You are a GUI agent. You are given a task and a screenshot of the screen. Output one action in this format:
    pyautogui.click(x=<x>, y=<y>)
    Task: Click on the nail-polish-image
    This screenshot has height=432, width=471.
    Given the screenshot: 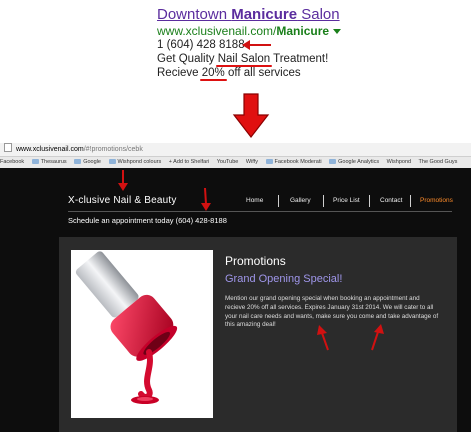 What is the action you would take?
    pyautogui.click(x=142, y=334)
    